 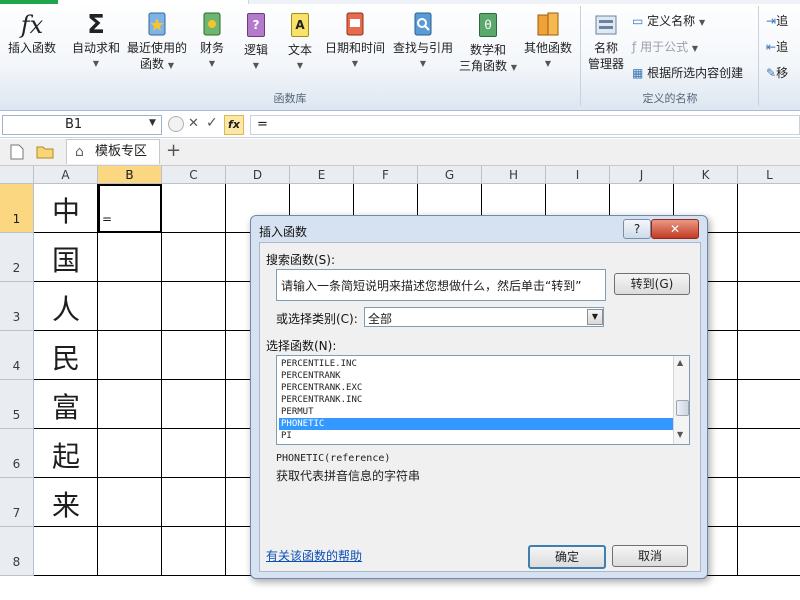 I want to click on formulas-tab, so click(x=153, y=2).